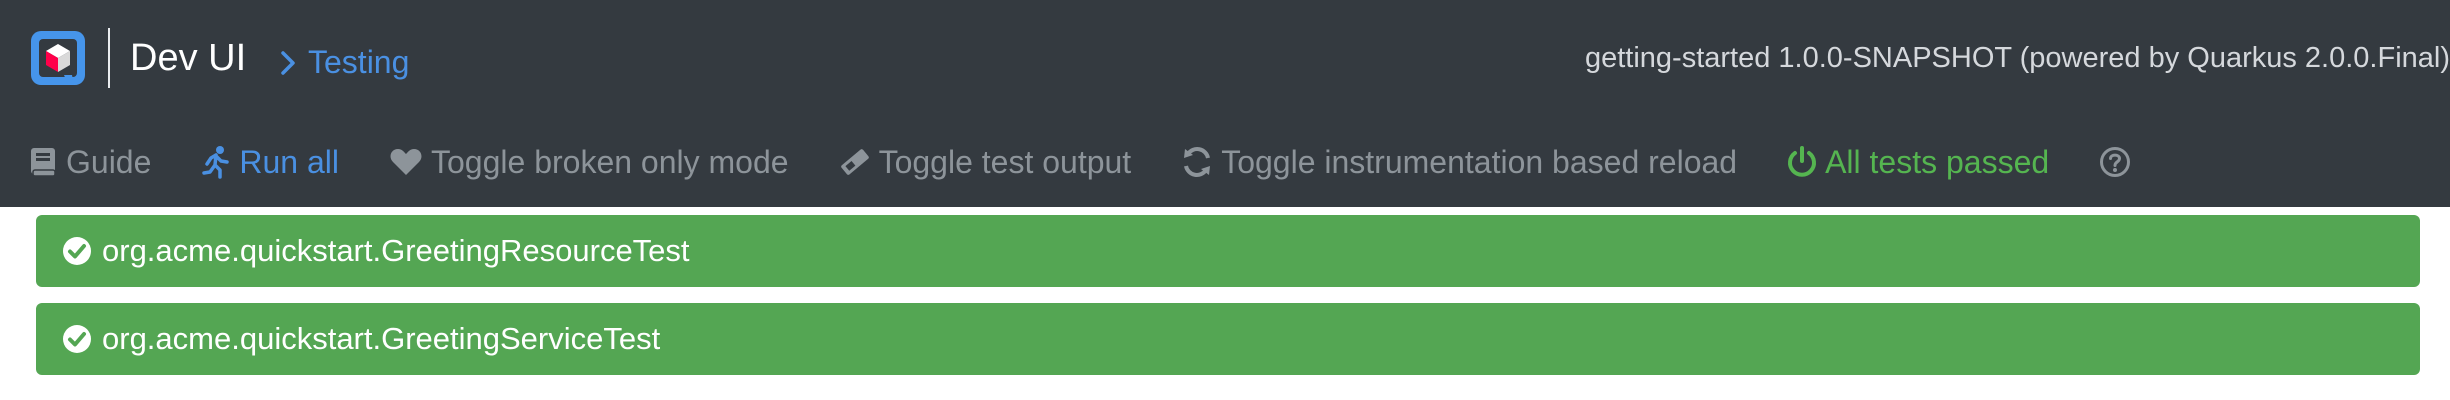 This screenshot has height=400, width=2450. I want to click on eraser-icon, so click(854, 162).